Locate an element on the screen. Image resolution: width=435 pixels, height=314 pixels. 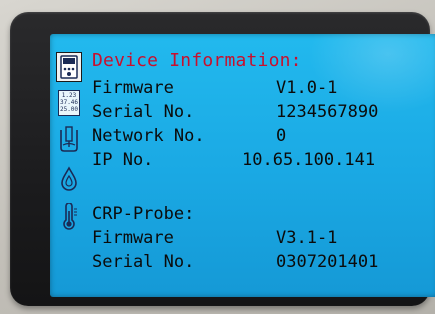
page-title: Device Information: is located at coordinates (197, 60).